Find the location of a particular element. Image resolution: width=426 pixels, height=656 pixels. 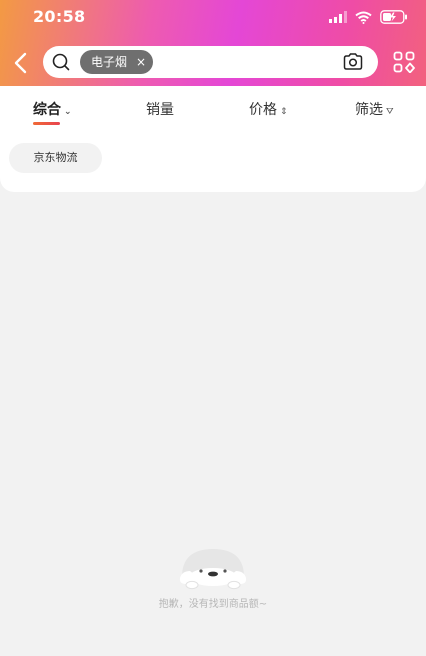

tab-label: 销量 is located at coordinates (160, 110).